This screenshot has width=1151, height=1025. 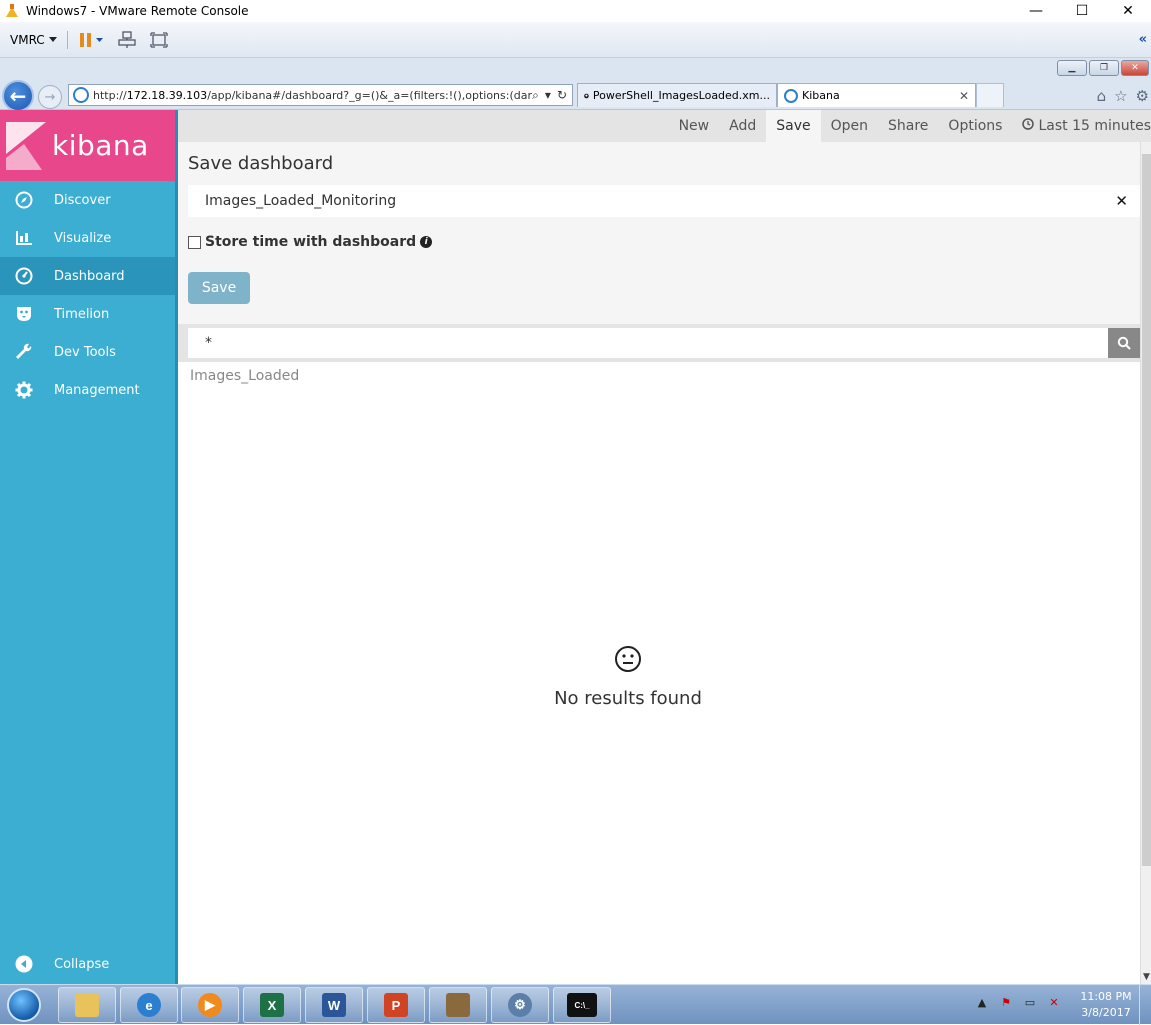 I want to click on volume-muted-icon: ✕, so click(x=1054, y=1002).